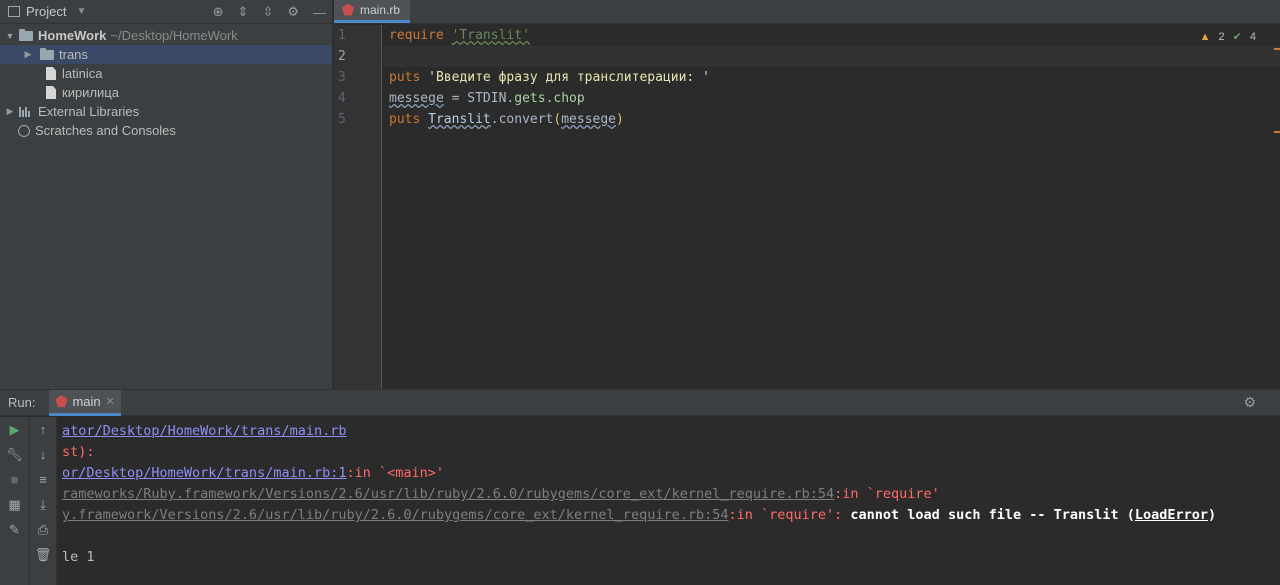 The width and height of the screenshot is (1280, 585). Describe the element at coordinates (243, 12) in the screenshot. I see `expand-all-icon: ⇕` at that location.